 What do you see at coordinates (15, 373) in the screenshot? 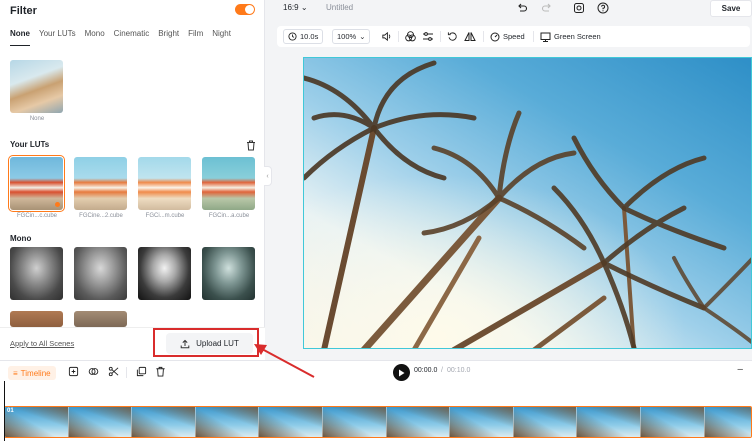
I see `timeline-icon: ≡` at bounding box center [15, 373].